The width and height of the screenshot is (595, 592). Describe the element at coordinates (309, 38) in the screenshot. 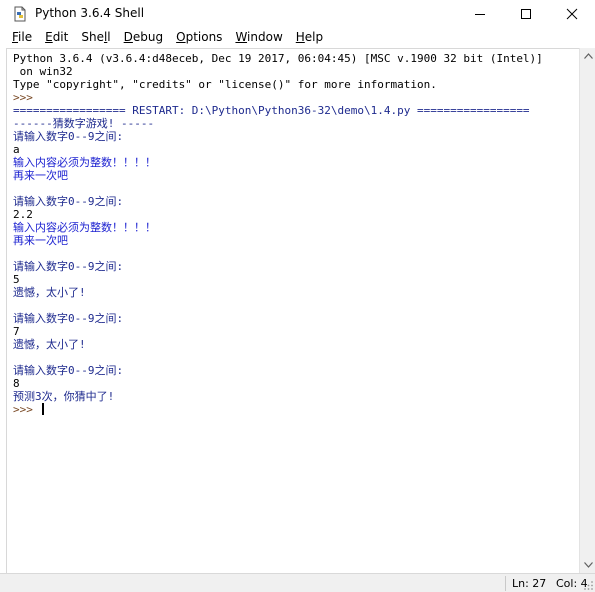

I see `menu-help: Help` at that location.